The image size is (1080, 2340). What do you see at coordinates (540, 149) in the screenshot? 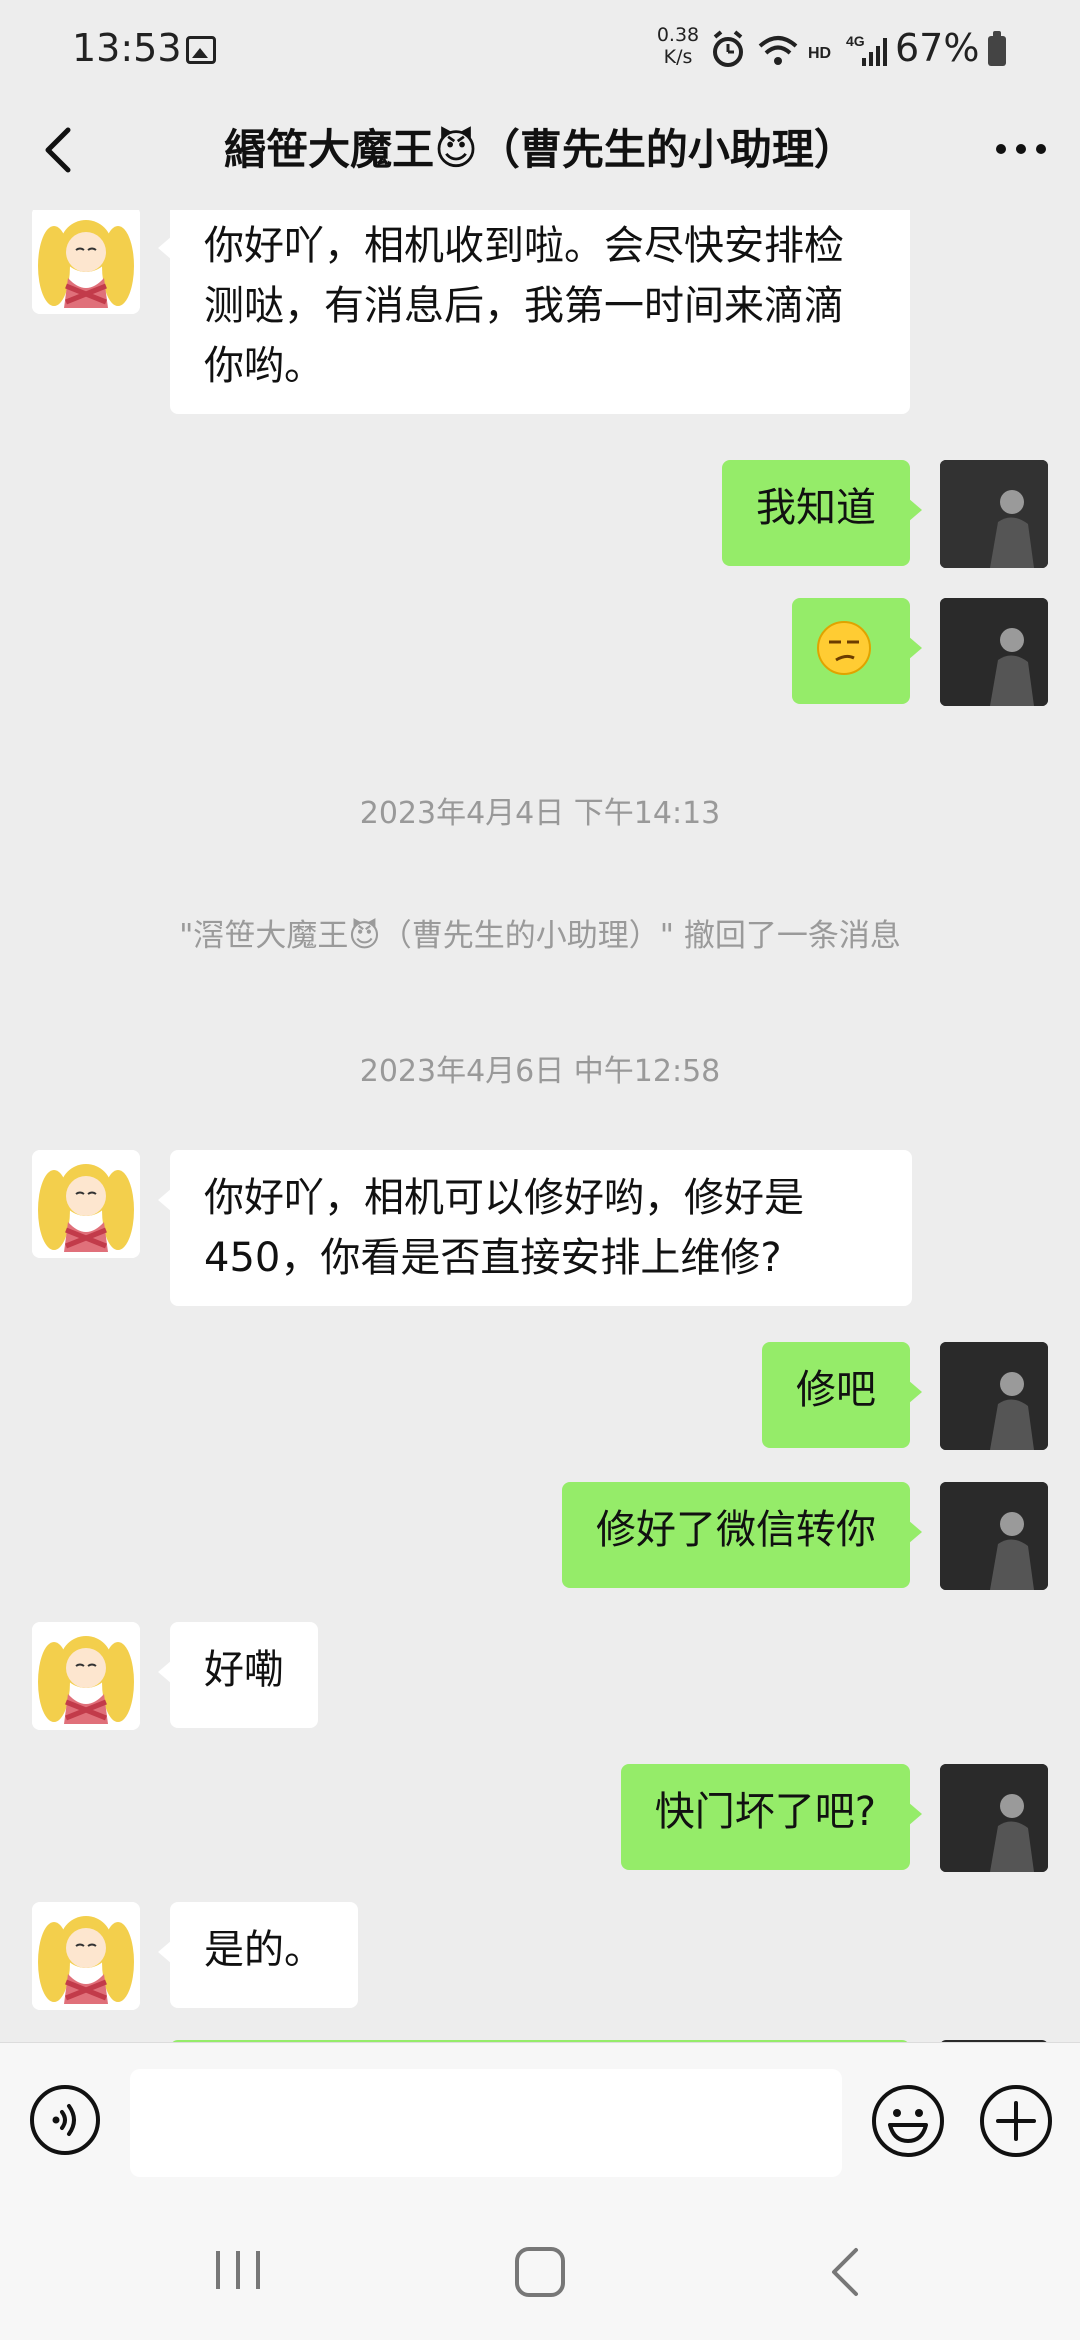
I see `chat-title: 緡笹大魔王😈（曹先生的小助理）` at bounding box center [540, 149].